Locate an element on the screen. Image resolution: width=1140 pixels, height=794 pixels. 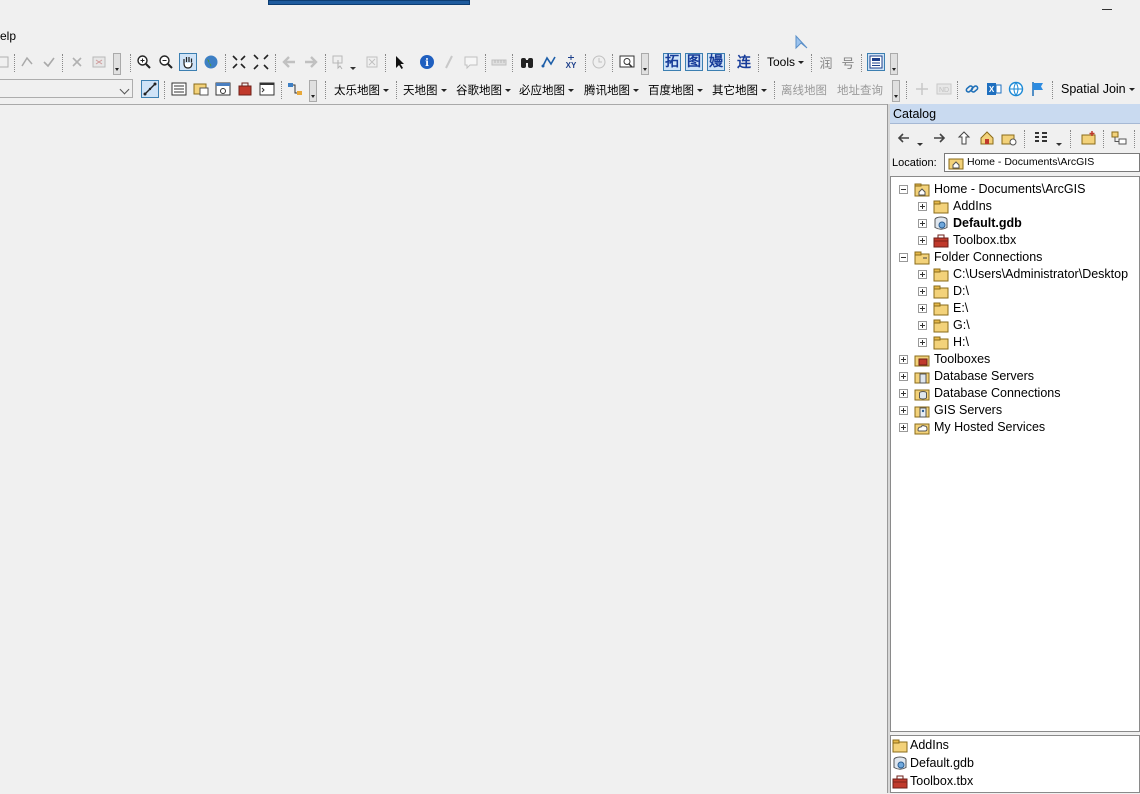
time-slider-icon is located at coordinates (599, 62).